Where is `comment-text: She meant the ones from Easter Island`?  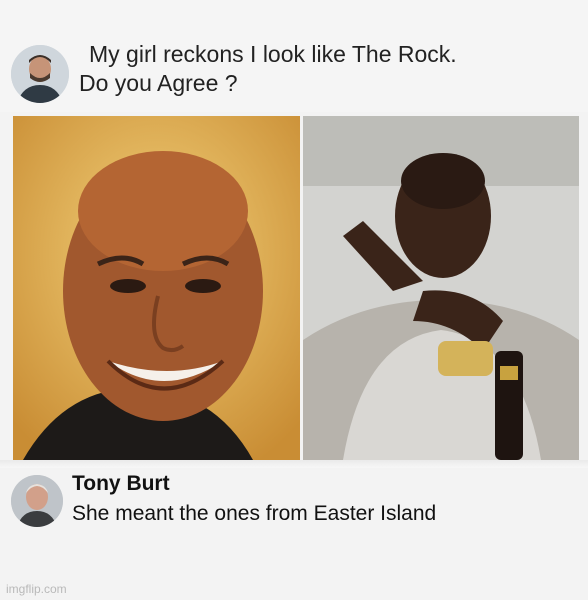
comment-text: She meant the ones from Easter Island is located at coordinates (254, 513).